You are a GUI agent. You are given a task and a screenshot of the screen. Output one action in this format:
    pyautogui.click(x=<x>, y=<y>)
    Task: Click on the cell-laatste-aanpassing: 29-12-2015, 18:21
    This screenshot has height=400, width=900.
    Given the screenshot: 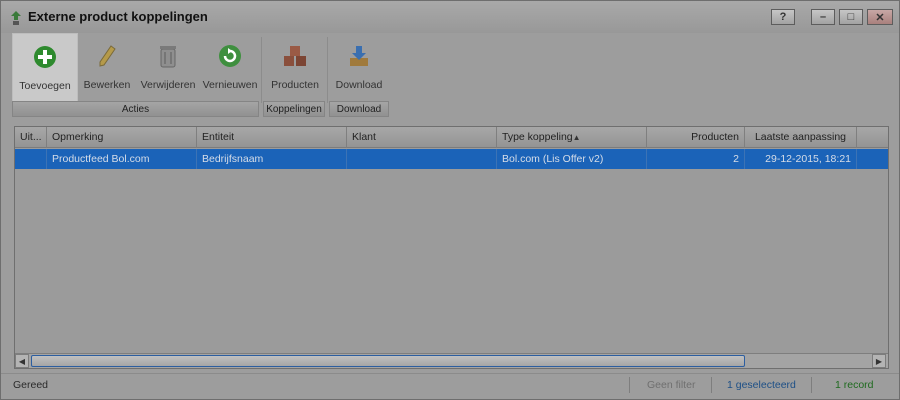 What is the action you would take?
    pyautogui.click(x=801, y=159)
    